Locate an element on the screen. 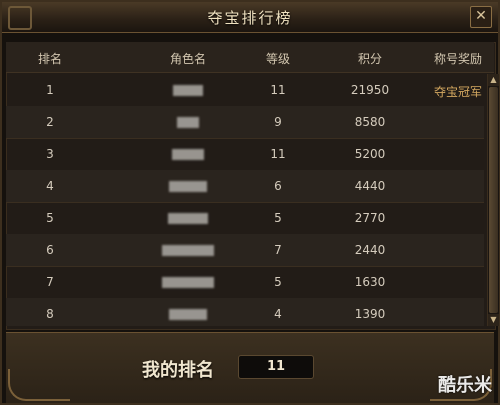 The image size is (500, 405). score-cell: 4440 is located at coordinates (370, 186).